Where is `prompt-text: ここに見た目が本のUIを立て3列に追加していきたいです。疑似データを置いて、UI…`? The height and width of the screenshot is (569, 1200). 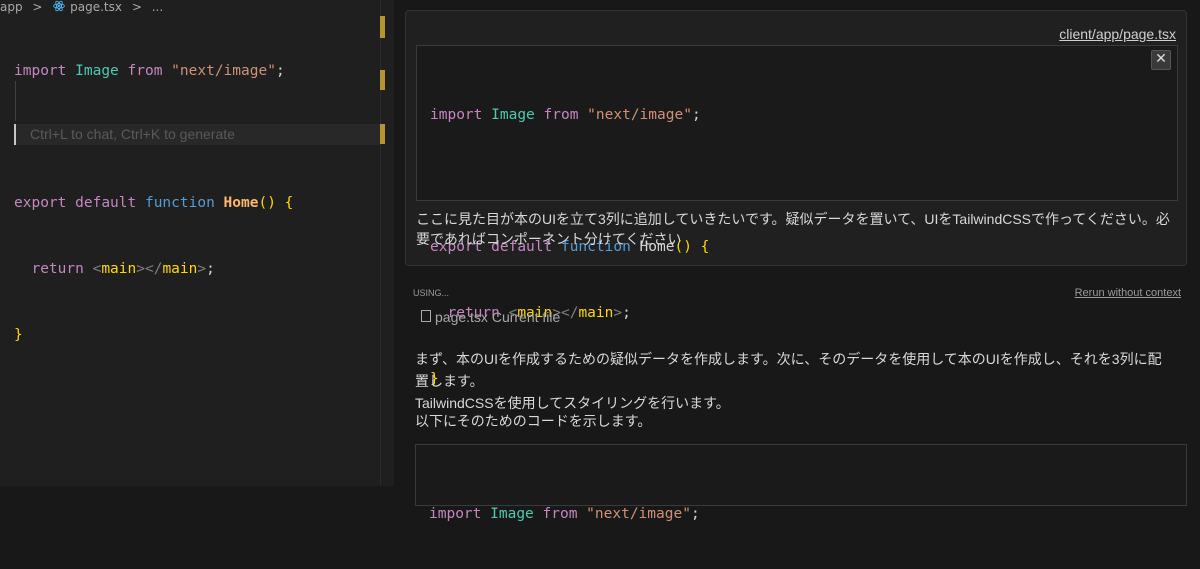
prompt-text: ここに見た目が本のUIを立て3列に追加していきたいです。疑似データを置いて、UI… is located at coordinates (793, 229).